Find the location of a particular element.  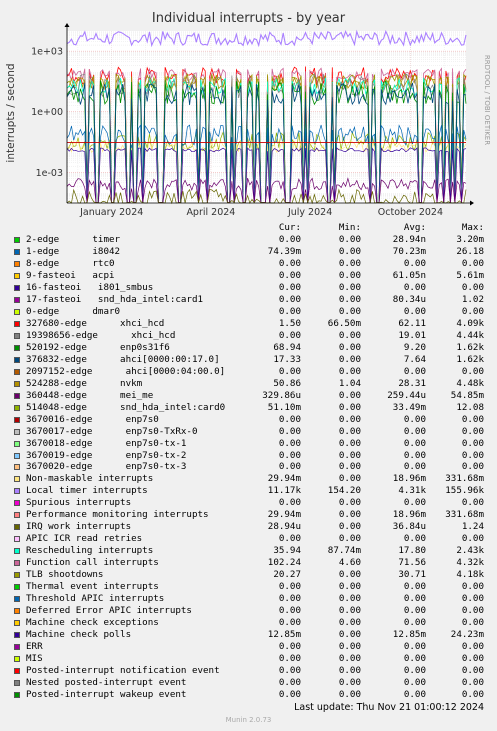

legend-header: Cur: Min: Avg: Max: is located at coordinates (248, 228).